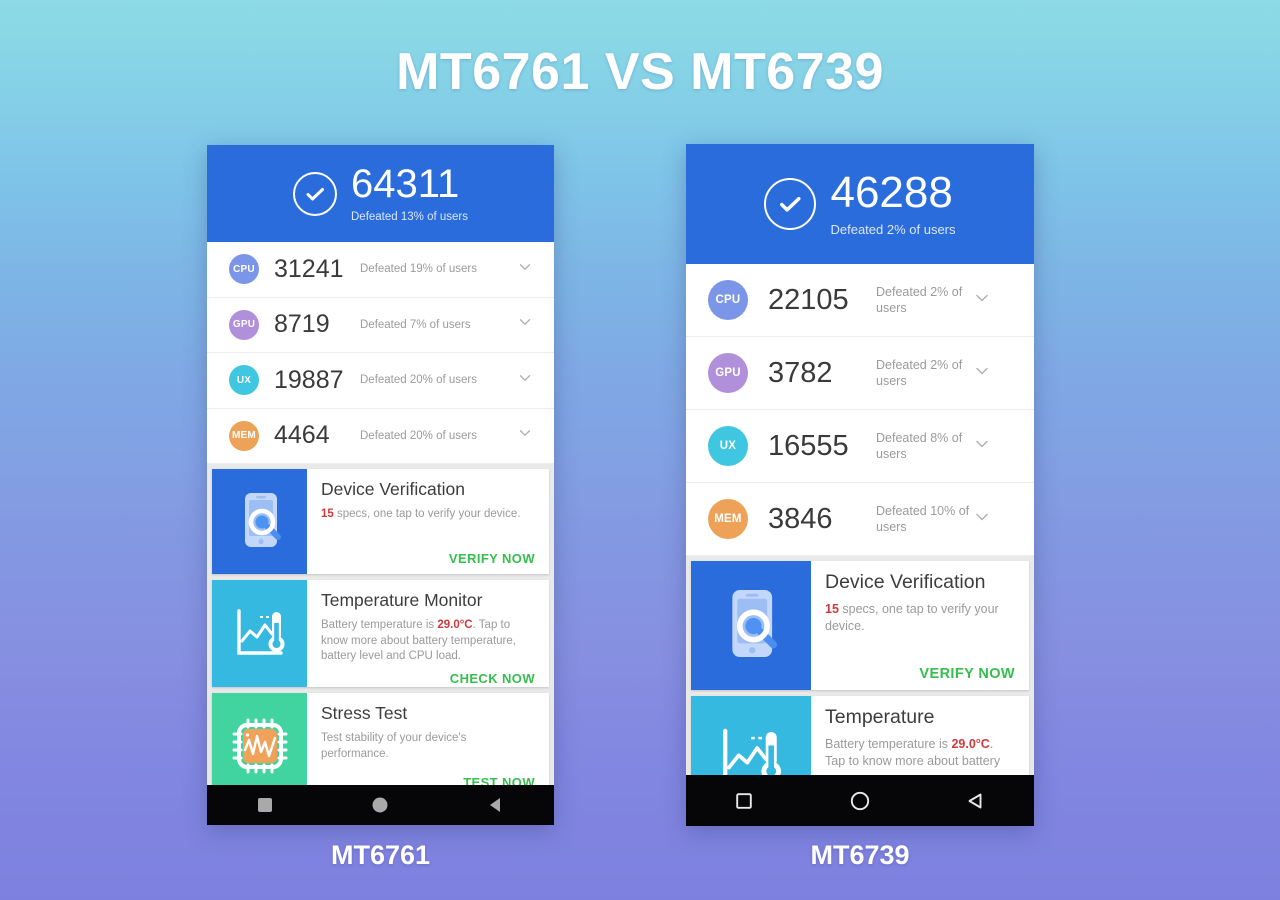 The image size is (1280, 900). Describe the element at coordinates (808, 445) in the screenshot. I see `metric-value: 16555` at that location.